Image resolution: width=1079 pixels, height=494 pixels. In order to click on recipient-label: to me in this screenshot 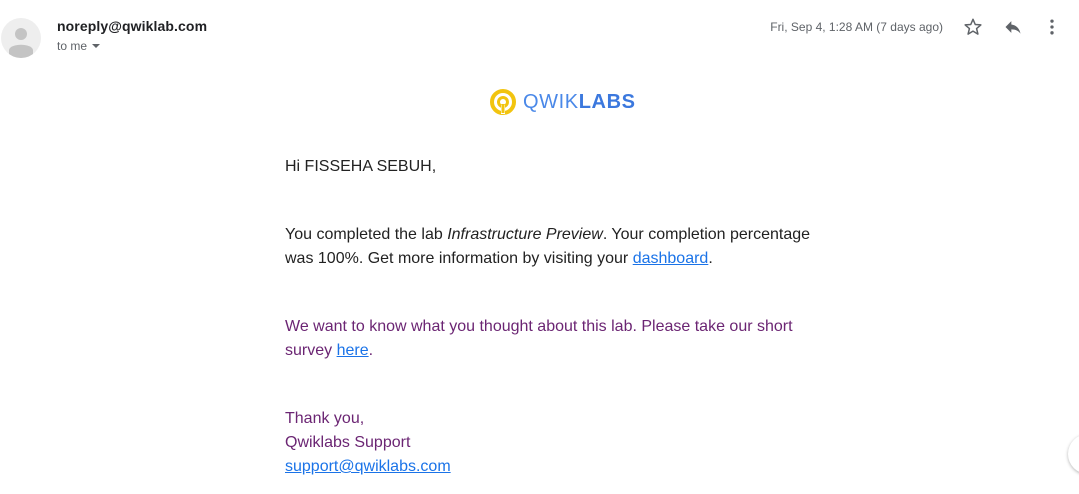, I will do `click(72, 46)`.